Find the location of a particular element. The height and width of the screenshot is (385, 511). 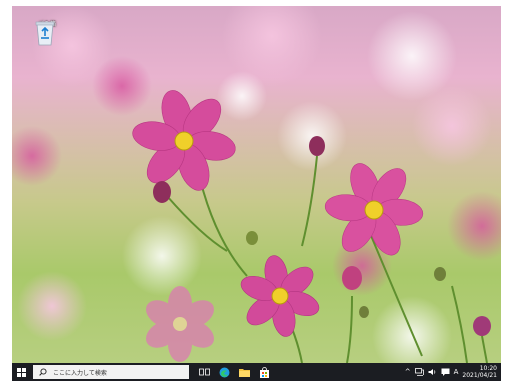

edge-browser-button is located at coordinates (224, 372).